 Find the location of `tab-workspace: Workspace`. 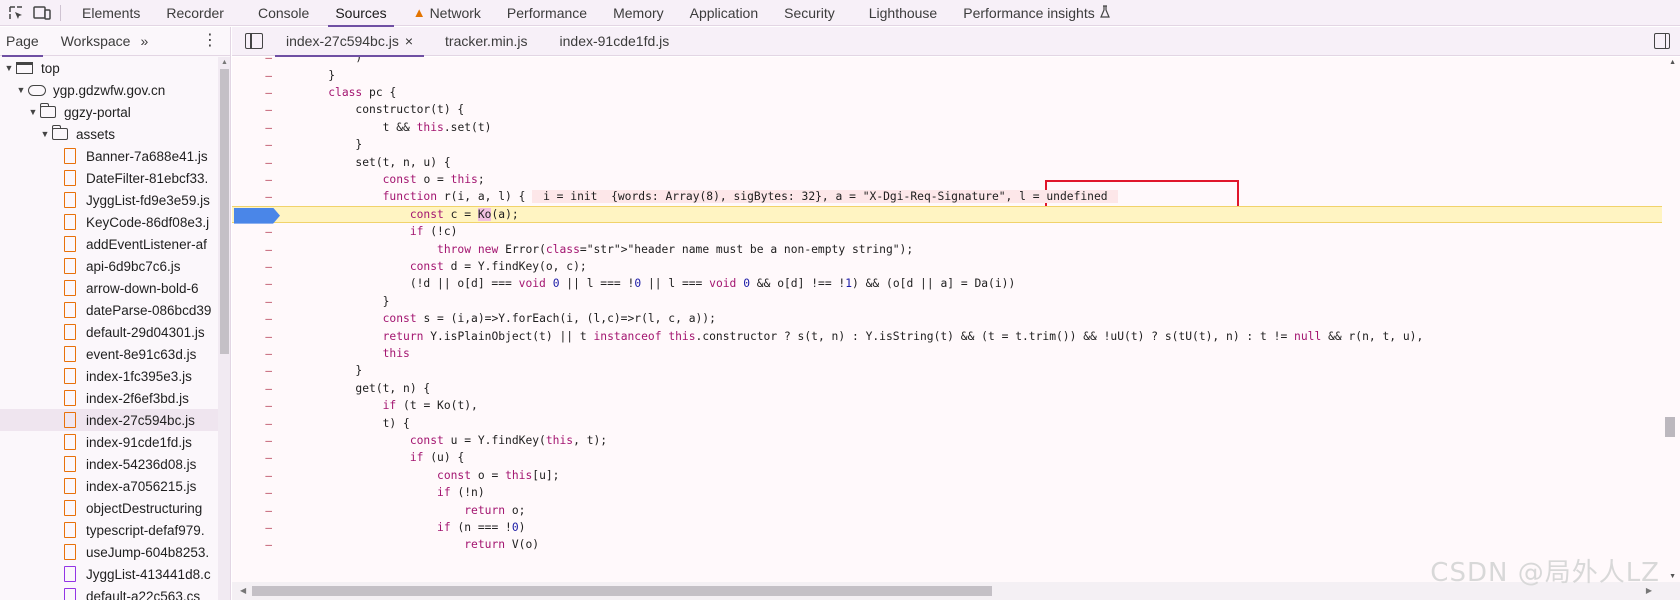

tab-workspace: Workspace is located at coordinates (96, 41).